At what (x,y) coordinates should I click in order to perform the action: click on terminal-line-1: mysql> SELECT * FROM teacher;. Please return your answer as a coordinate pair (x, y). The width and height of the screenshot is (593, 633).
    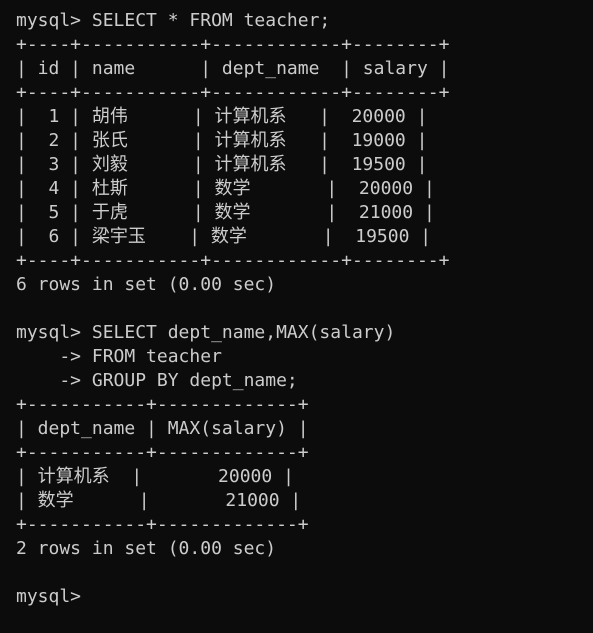
    Looking at the image, I should click on (173, 20).